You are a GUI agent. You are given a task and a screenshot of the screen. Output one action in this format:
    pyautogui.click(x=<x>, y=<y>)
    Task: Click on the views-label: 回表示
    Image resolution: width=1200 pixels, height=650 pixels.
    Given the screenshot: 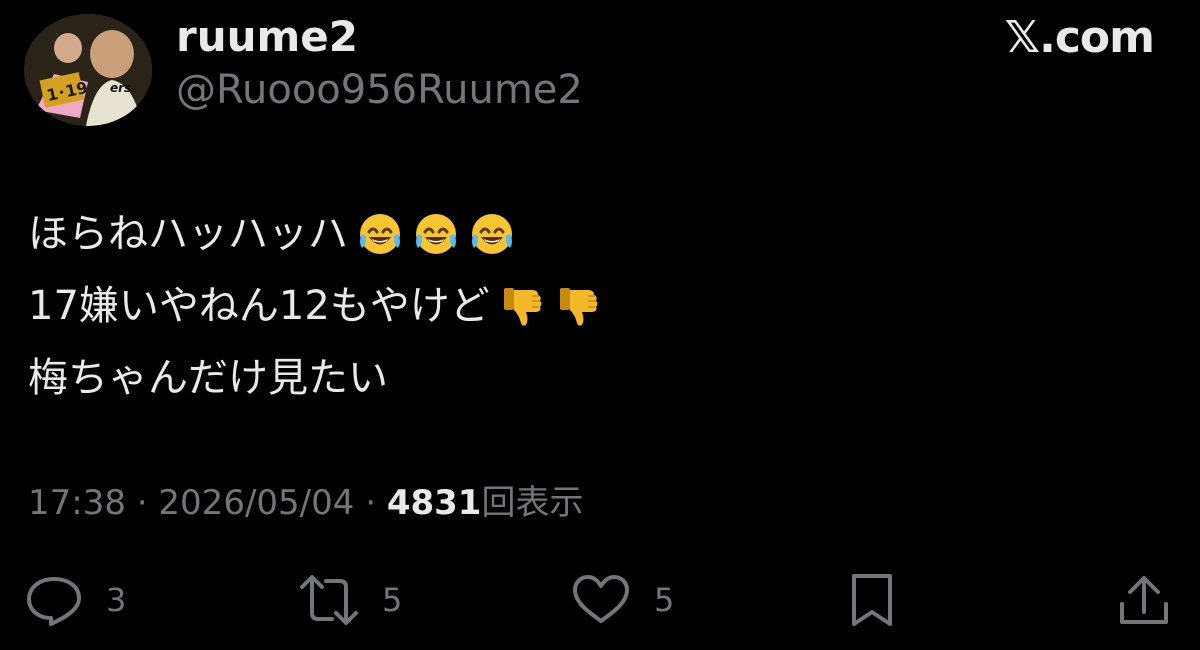 What is the action you would take?
    pyautogui.click(x=532, y=503)
    